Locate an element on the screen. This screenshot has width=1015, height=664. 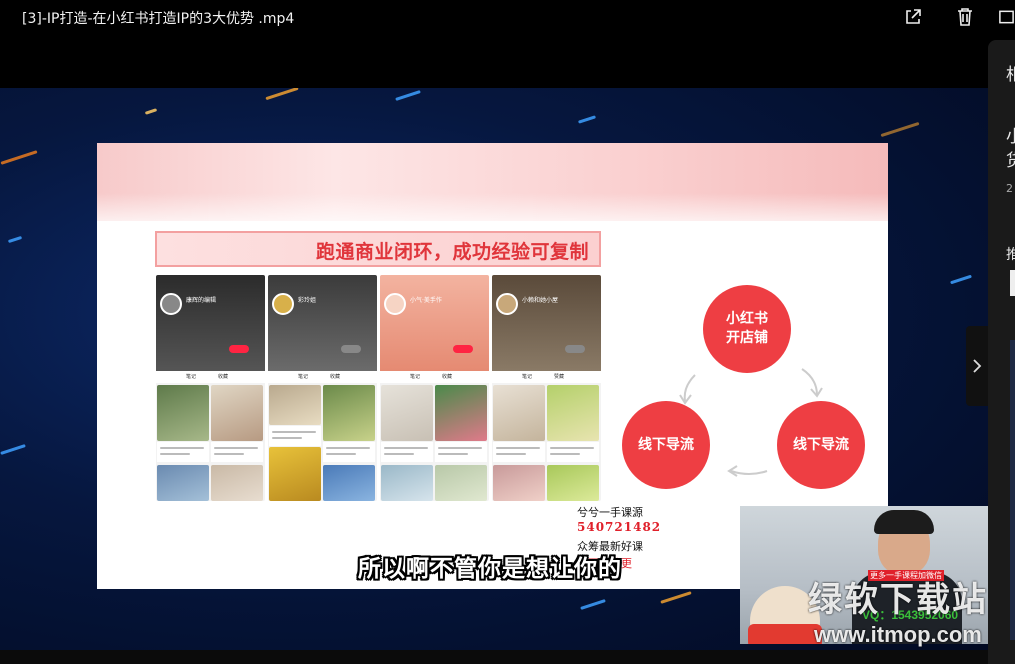
side-panel-title: 小 is located at coordinates (1010, 137).